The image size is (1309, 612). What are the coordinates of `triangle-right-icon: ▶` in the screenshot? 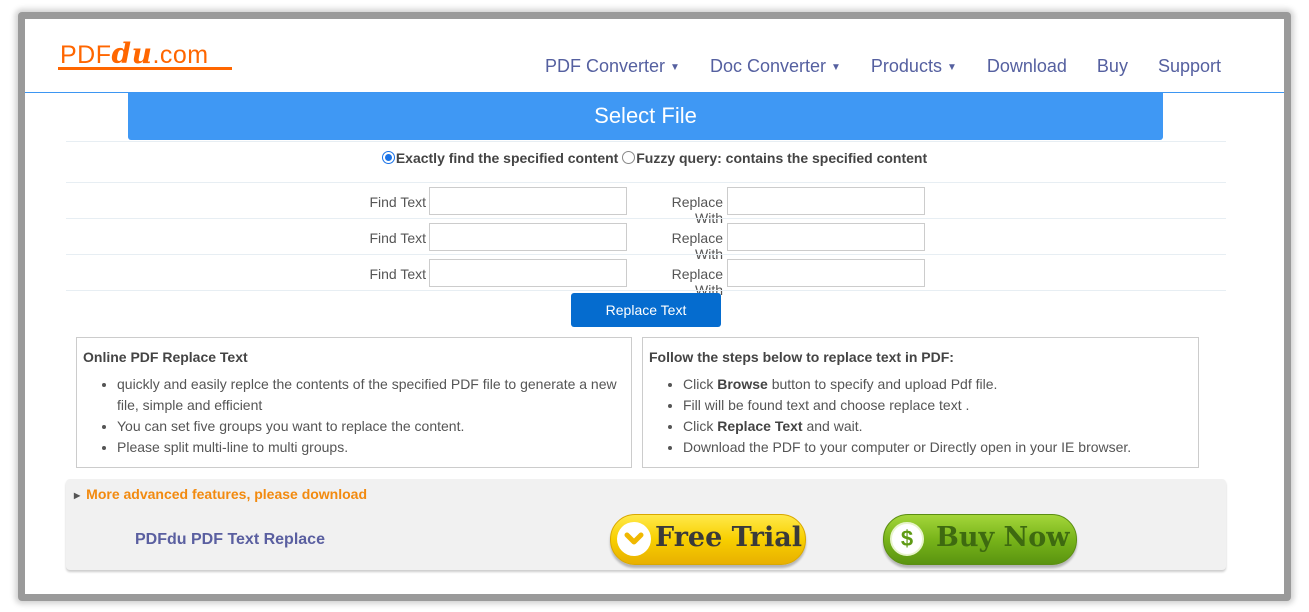 It's located at (77, 495).